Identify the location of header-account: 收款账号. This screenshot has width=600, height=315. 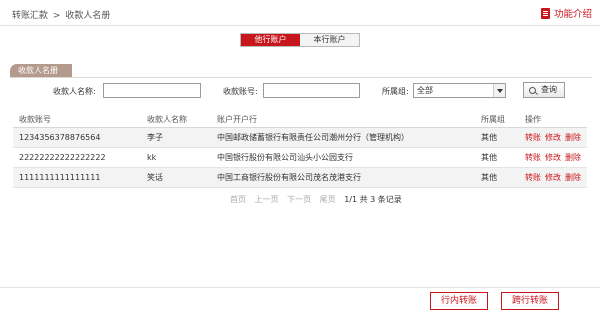
(35, 119).